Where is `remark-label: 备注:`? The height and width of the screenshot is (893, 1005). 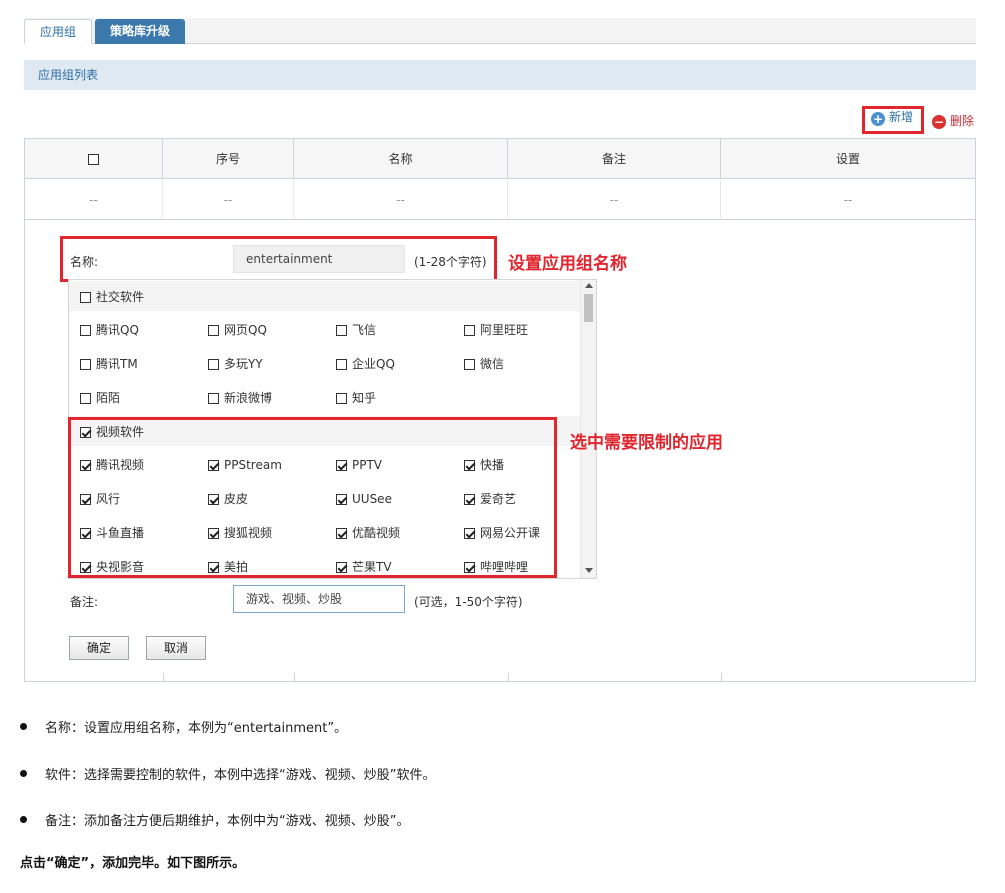
remark-label: 备注: is located at coordinates (84, 602).